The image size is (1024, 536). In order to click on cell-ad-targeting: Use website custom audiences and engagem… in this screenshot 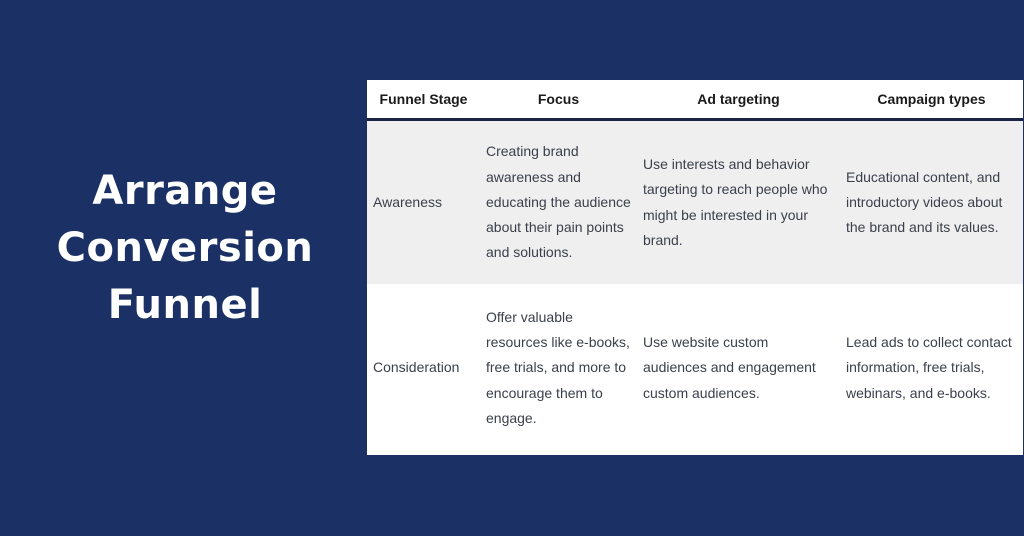, I will do `click(738, 368)`.